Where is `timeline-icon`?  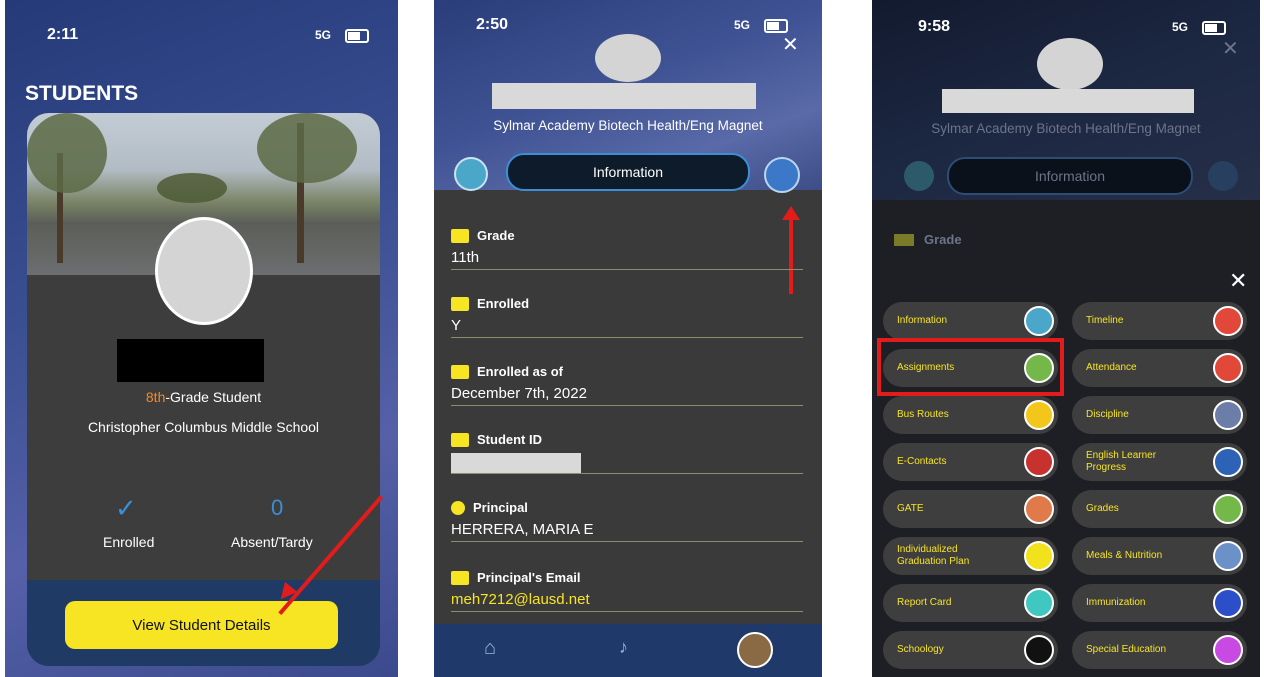 timeline-icon is located at coordinates (1228, 321).